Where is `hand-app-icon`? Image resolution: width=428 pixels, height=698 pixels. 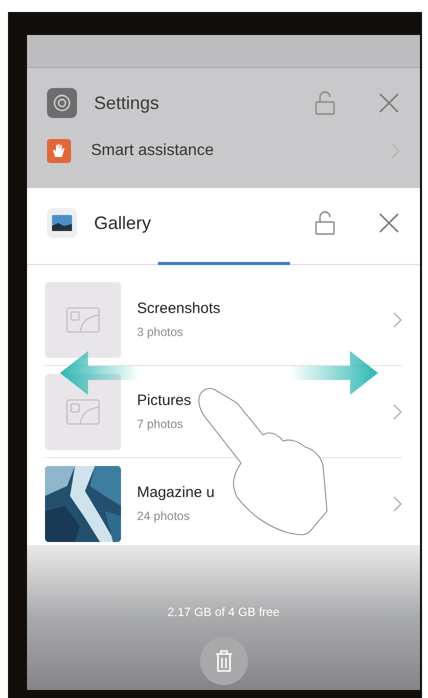 hand-app-icon is located at coordinates (59, 151).